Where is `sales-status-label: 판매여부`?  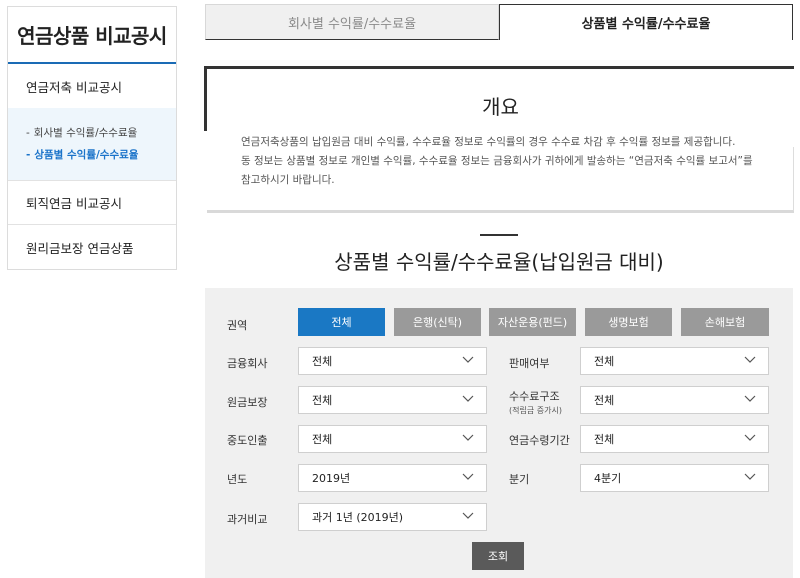 sales-status-label: 판매여부 is located at coordinates (529, 363).